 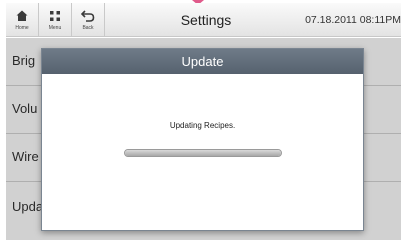 I want to click on back-label: Back, so click(x=88, y=27).